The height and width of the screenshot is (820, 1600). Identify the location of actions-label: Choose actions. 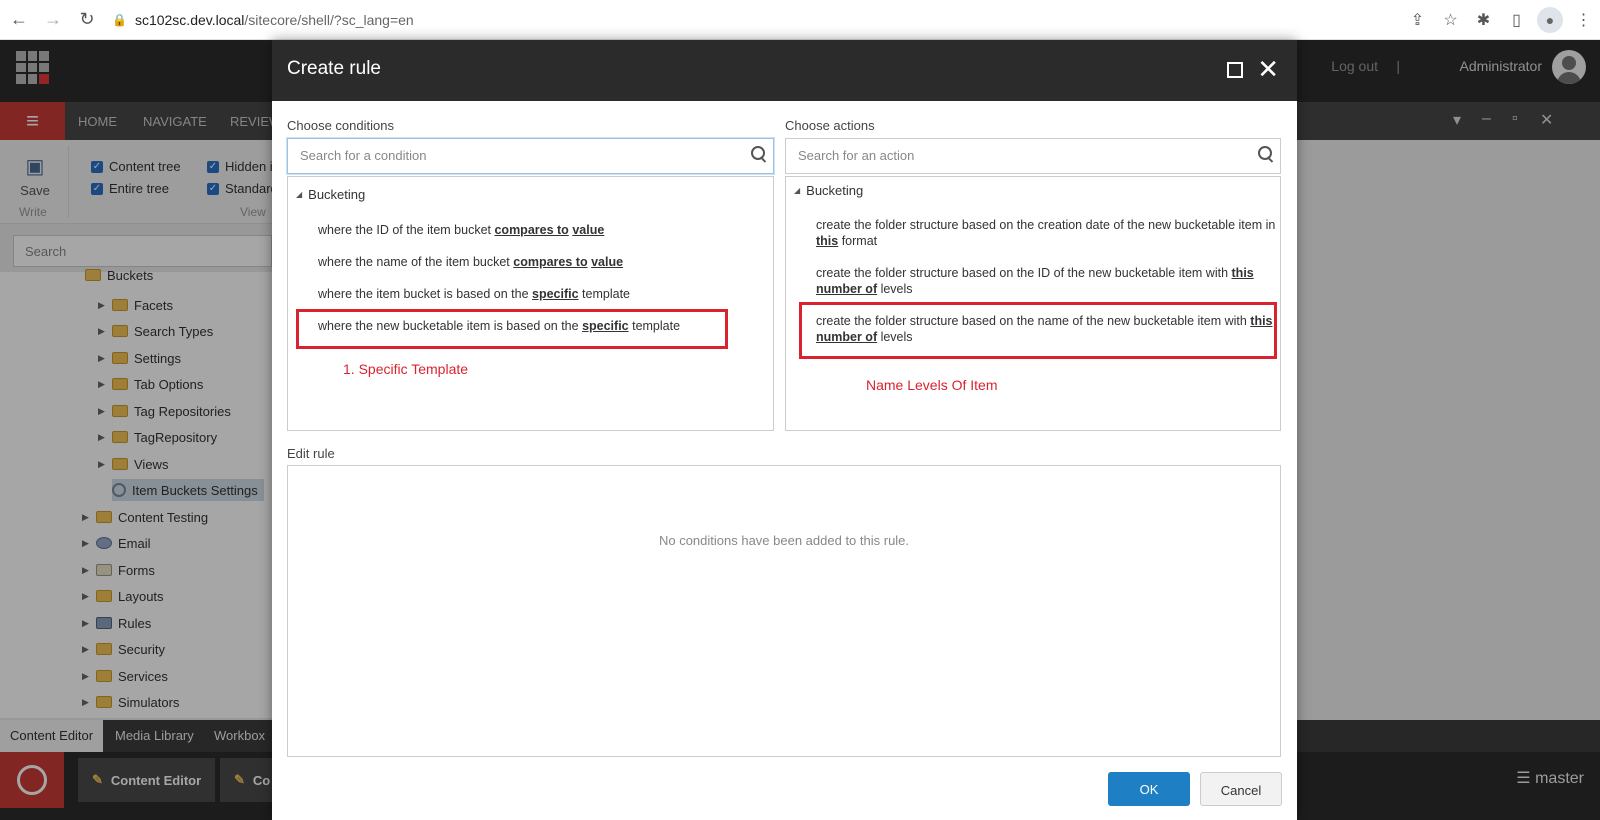
(830, 125).